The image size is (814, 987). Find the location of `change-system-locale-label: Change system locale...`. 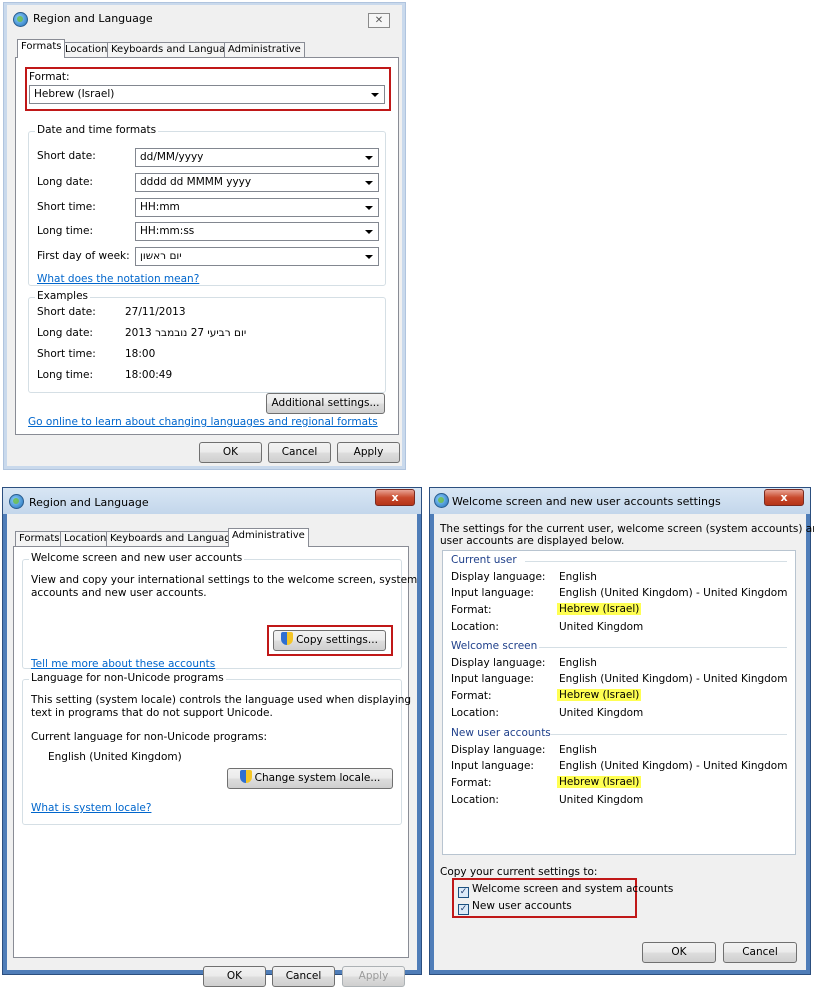

change-system-locale-label: Change system locale... is located at coordinates (317, 778).